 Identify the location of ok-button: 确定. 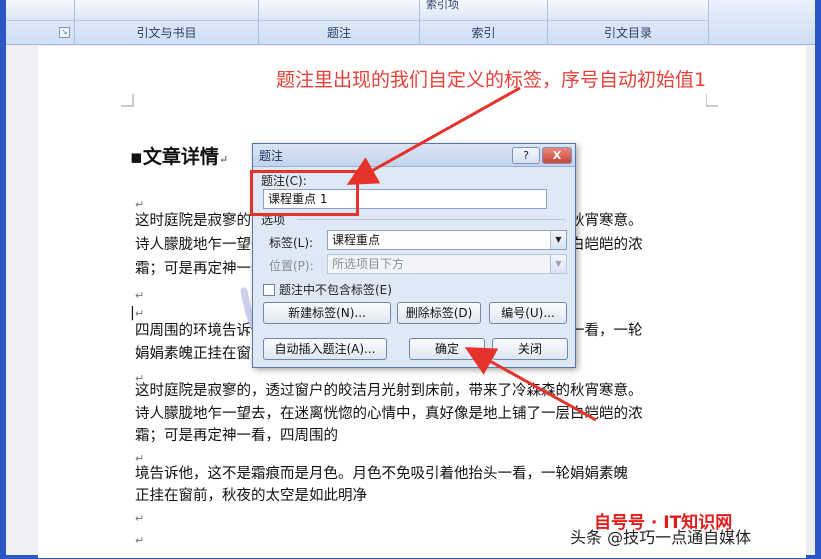
(447, 349).